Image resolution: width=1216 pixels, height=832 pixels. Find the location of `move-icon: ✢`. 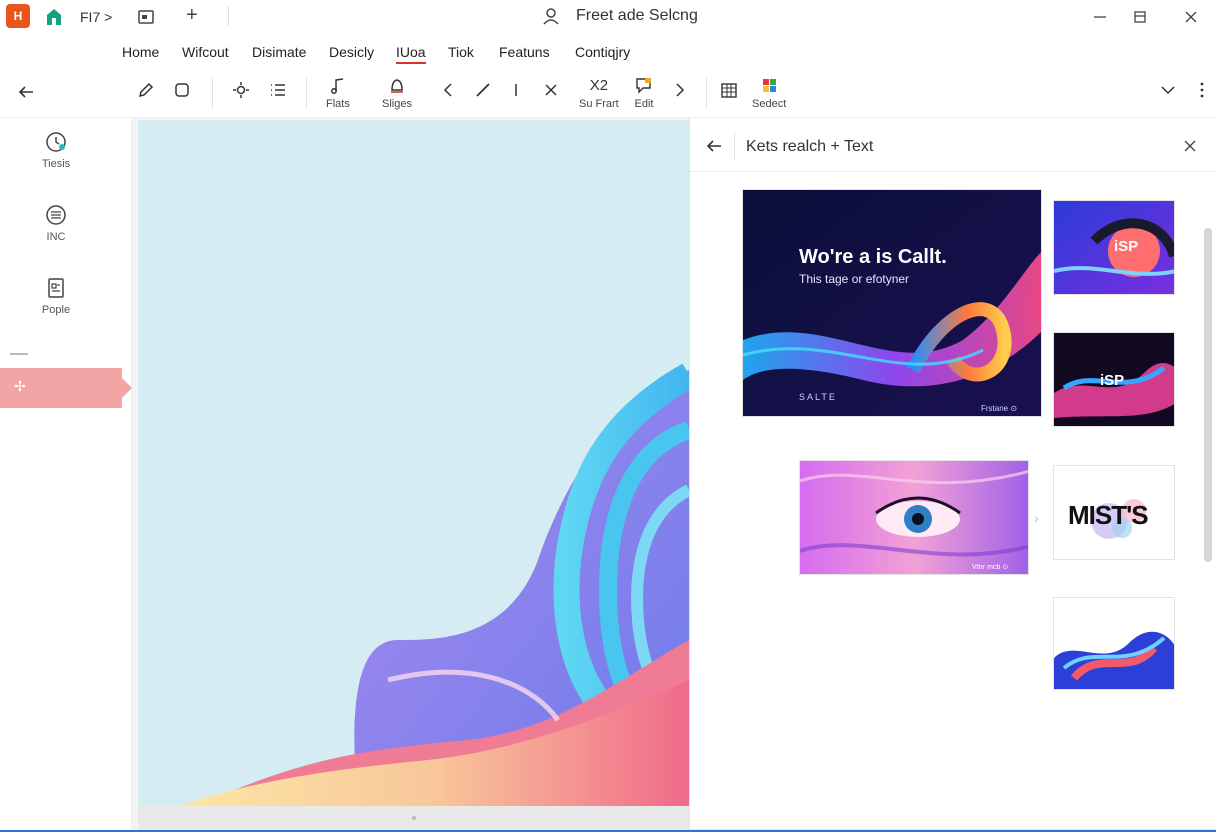

move-icon: ✢ is located at coordinates (20, 386).